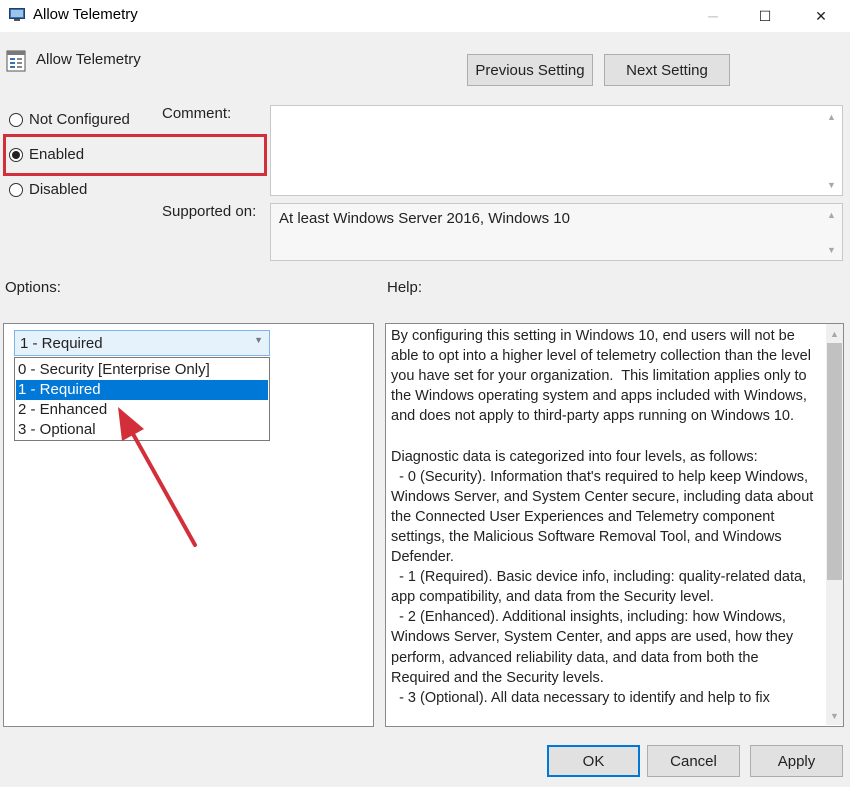 The width and height of the screenshot is (850, 787). What do you see at coordinates (61, 343) in the screenshot?
I see `select-value: 1 - Required` at bounding box center [61, 343].